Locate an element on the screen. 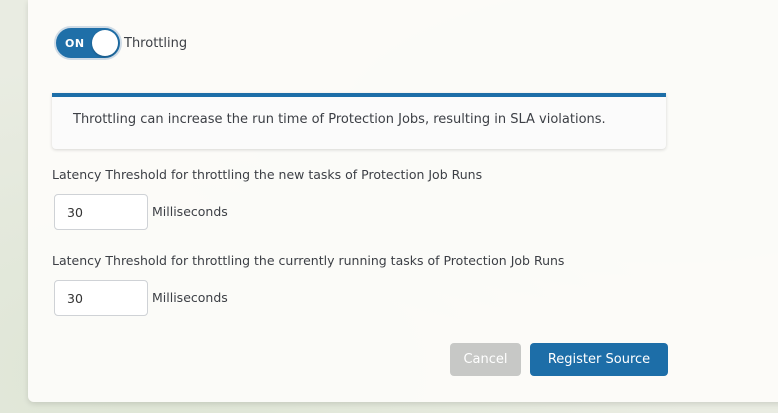  throttling-toggle-row: ON Throttling is located at coordinates (120, 43).